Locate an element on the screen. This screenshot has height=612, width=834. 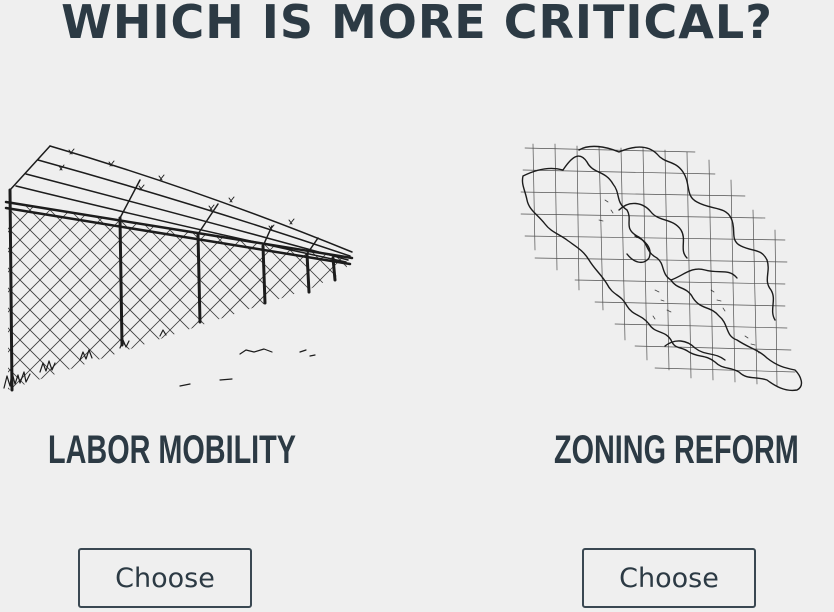
choose-zoning-reform-button: Choose is located at coordinates (669, 578).